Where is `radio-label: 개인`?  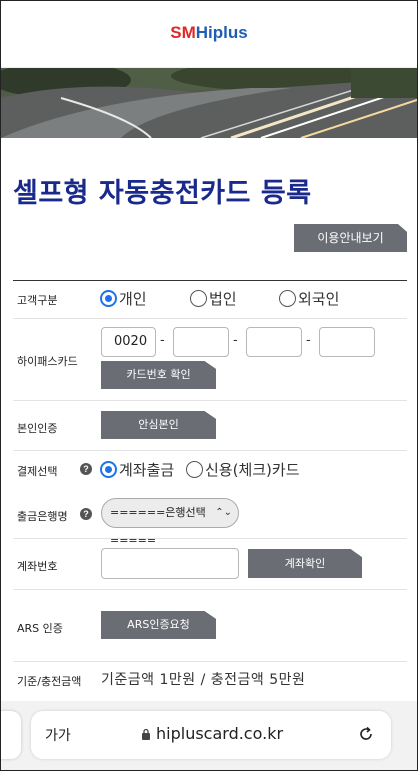 radio-label: 개인 is located at coordinates (133, 299).